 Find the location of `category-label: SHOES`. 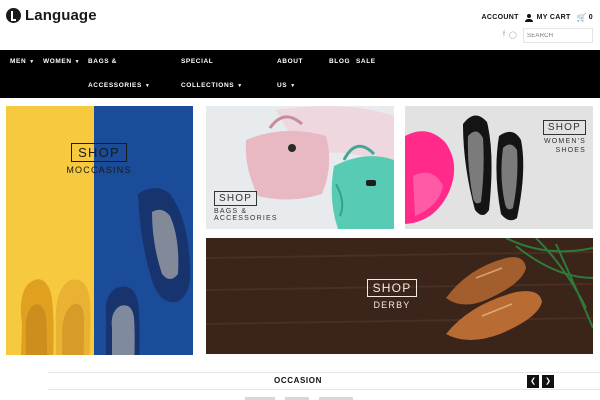

category-label: SHOES is located at coordinates (570, 150).